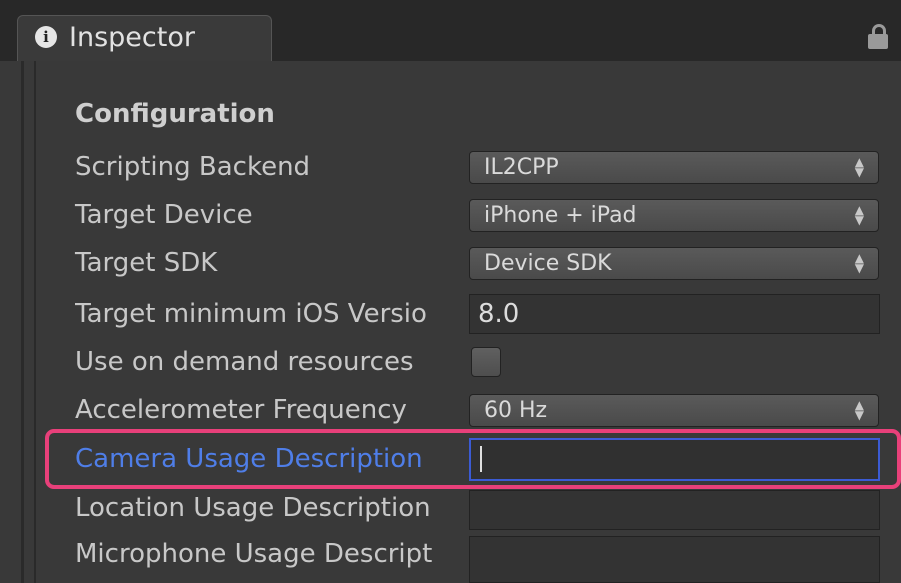 This screenshot has width=901, height=583. What do you see at coordinates (878, 37) in the screenshot?
I see `lock-icon` at bounding box center [878, 37].